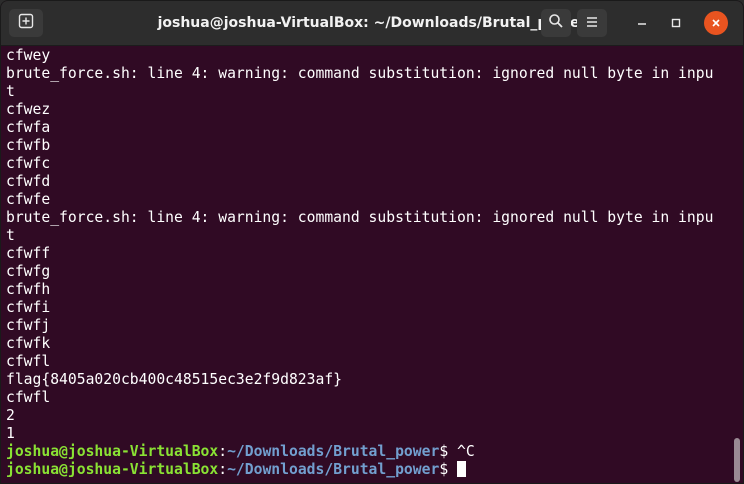 Image resolution: width=744 pixels, height=484 pixels. What do you see at coordinates (28, 55) in the screenshot?
I see `output-line: cfwey` at bounding box center [28, 55].